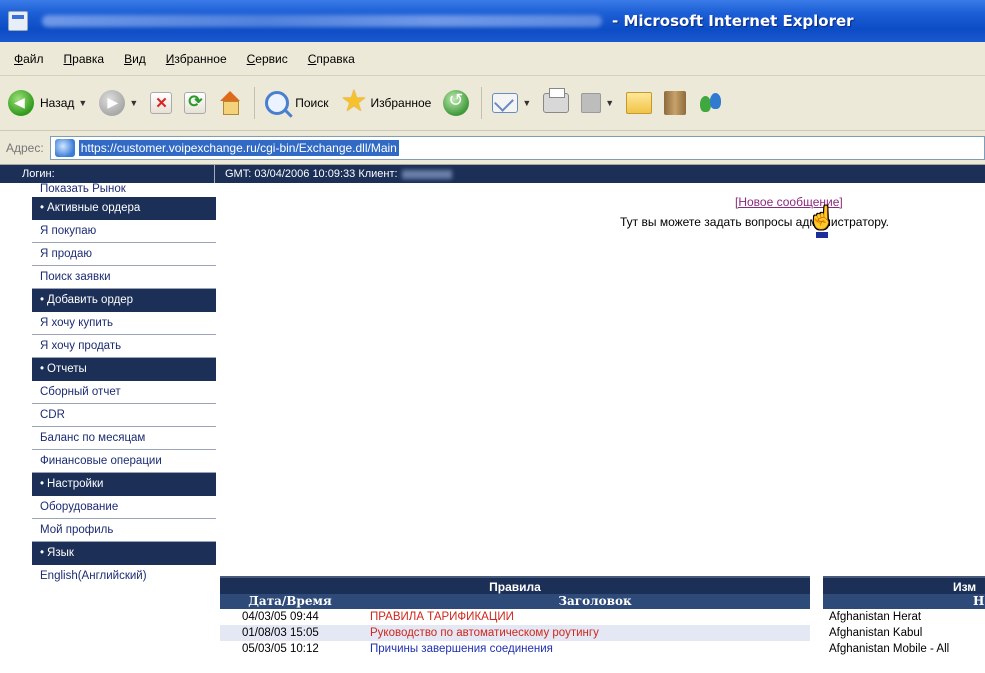  I want to click on sidebar-item-label: Баланс по месяцам, so click(93, 438).